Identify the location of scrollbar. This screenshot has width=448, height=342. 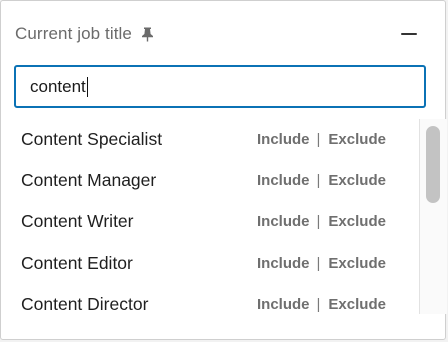
(433, 216).